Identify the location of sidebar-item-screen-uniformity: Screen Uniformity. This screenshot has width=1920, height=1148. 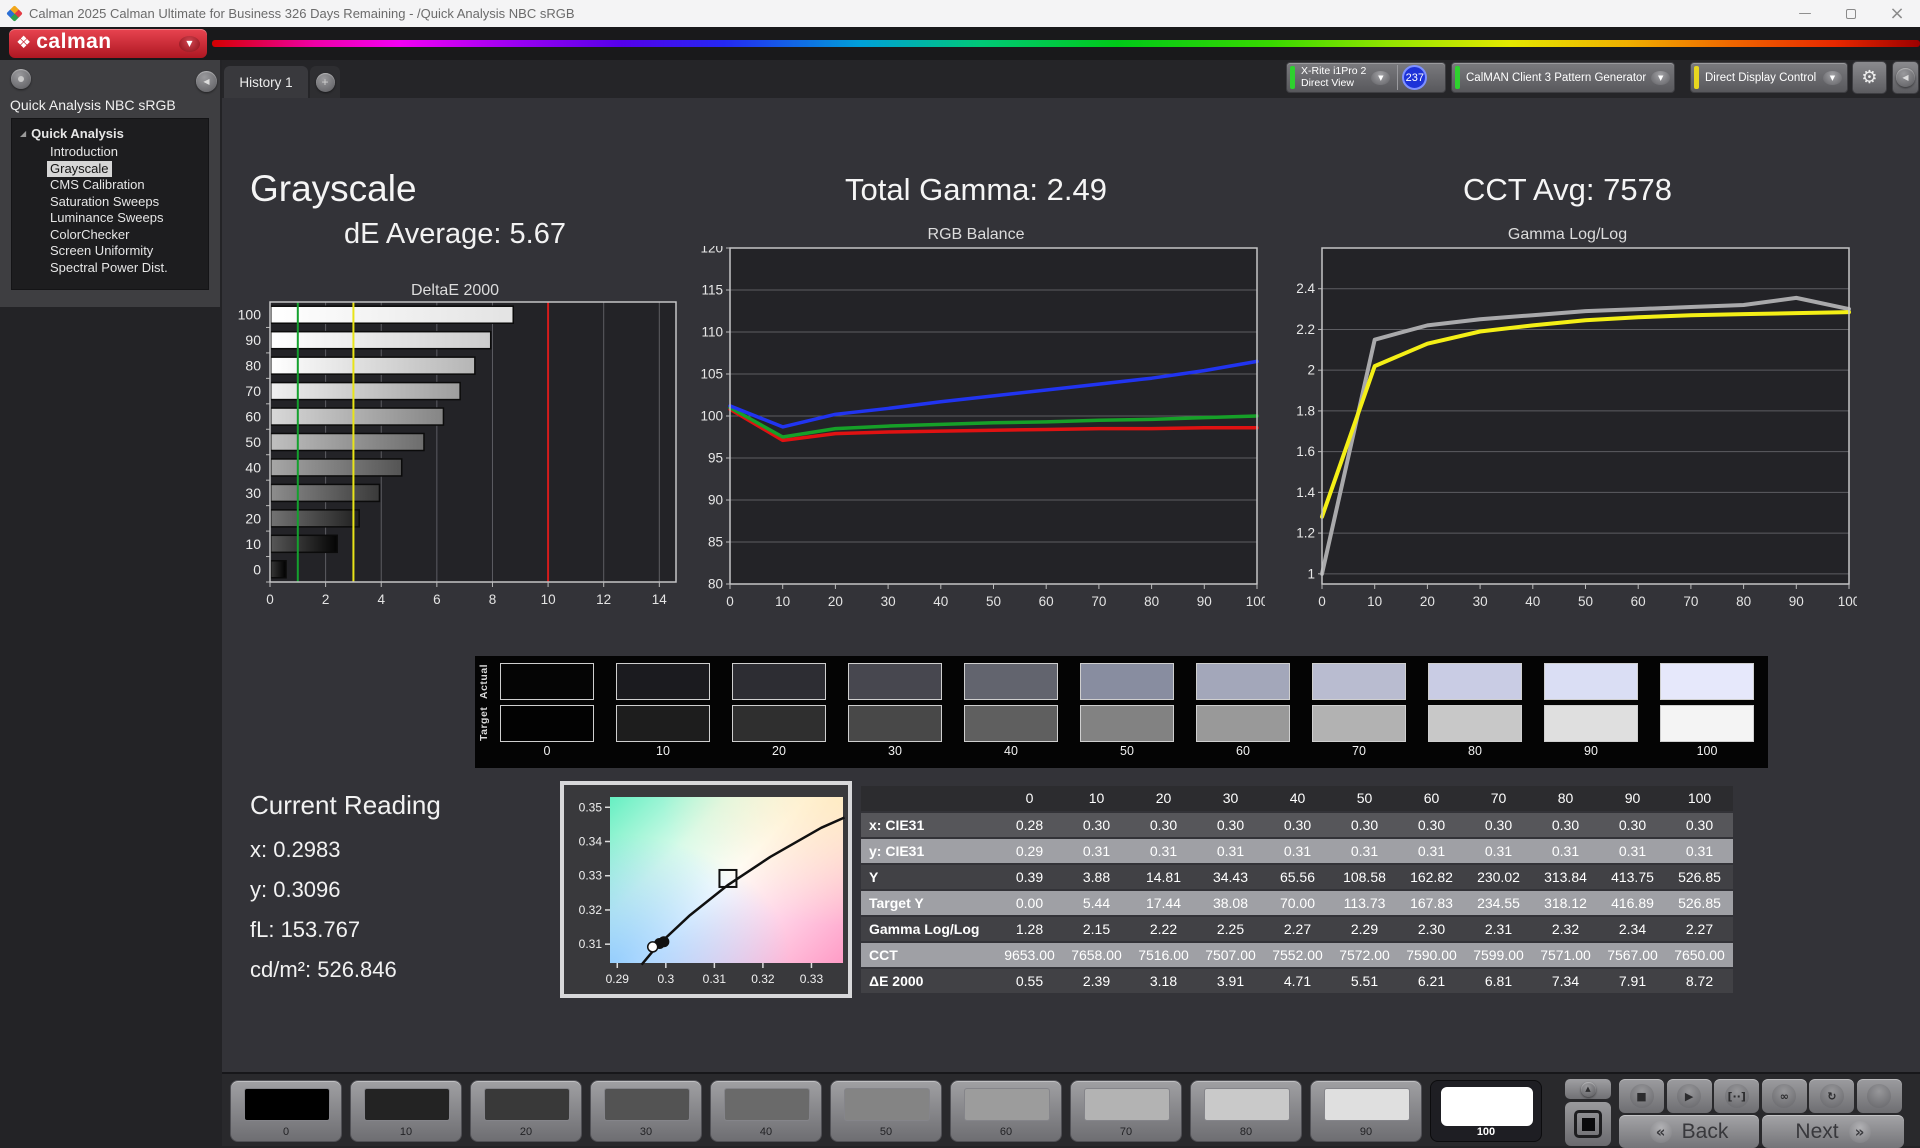
(101, 251).